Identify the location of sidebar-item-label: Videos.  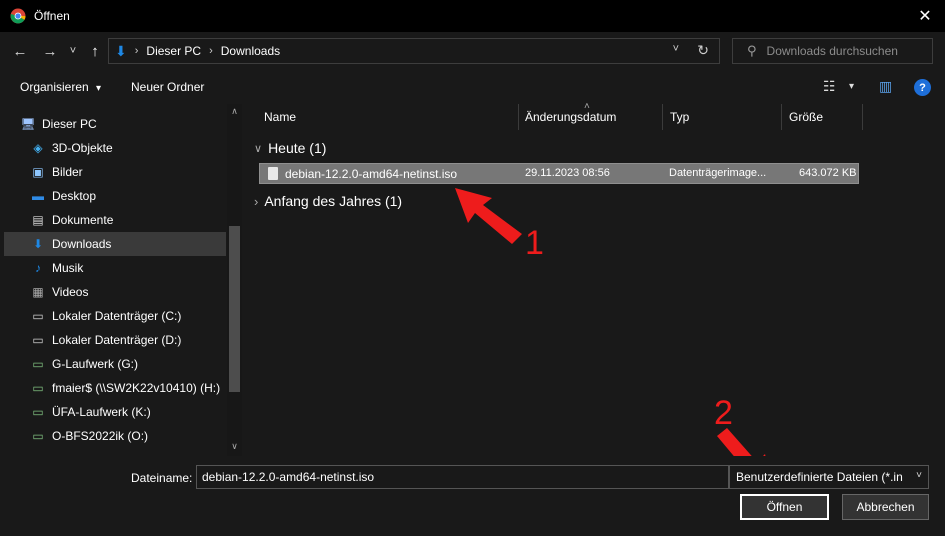
(70, 292).